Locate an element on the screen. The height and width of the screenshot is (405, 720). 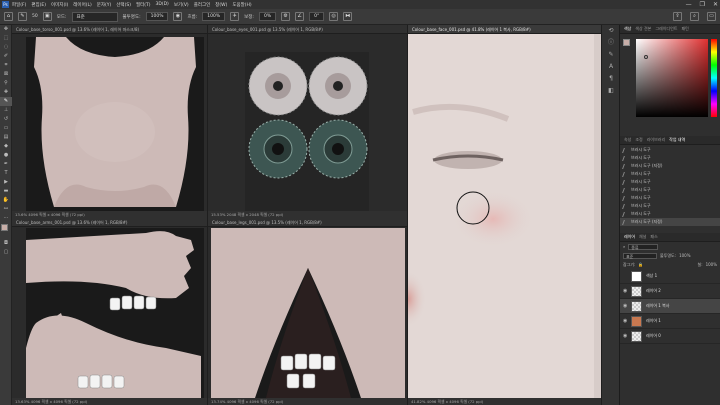
opacity-input: 100% is located at coordinates (157, 16).